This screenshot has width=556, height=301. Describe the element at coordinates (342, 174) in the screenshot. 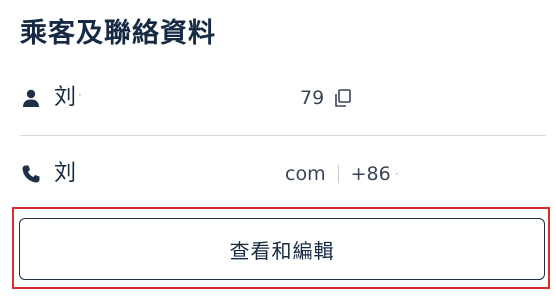

I see `contact-details: com +86 ·` at that location.